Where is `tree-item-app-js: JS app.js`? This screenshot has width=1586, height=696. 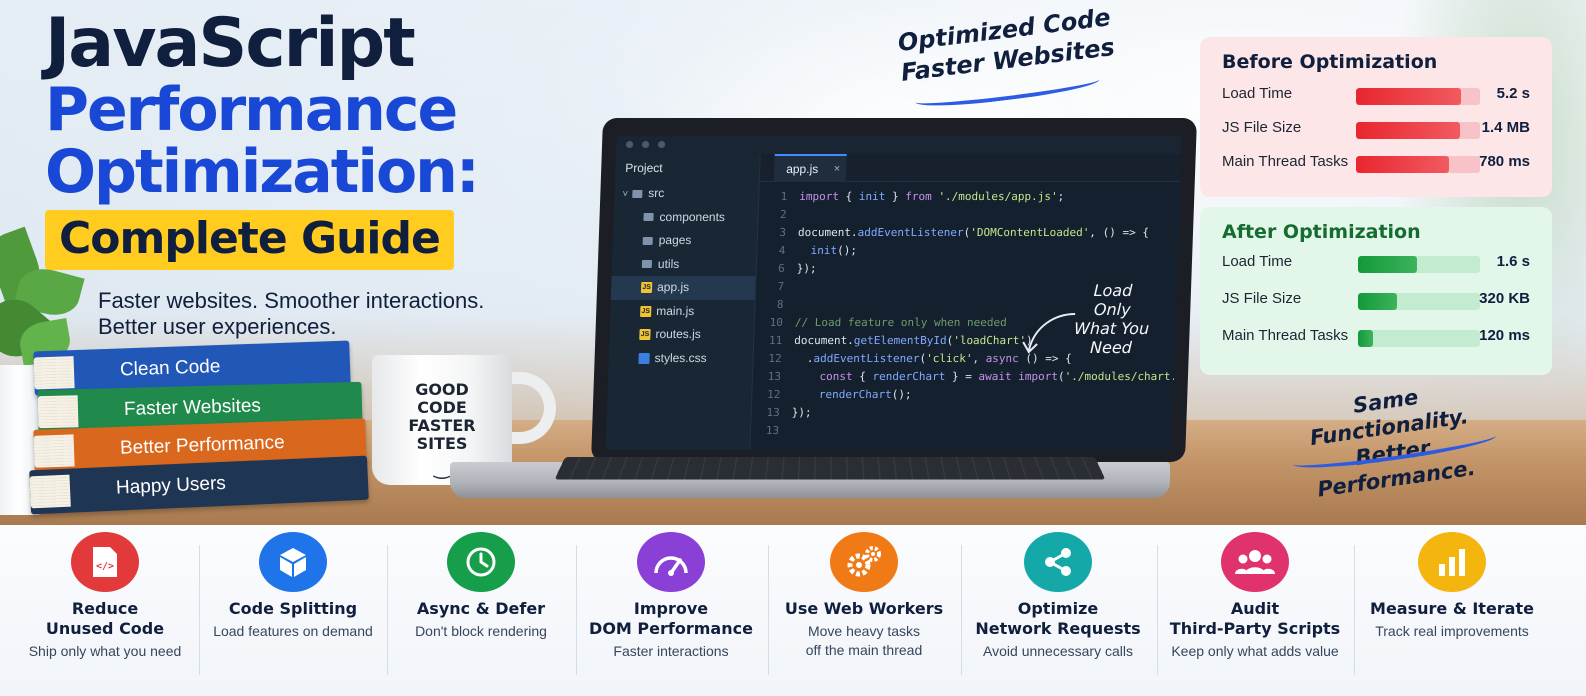
tree-item-app-js: JS app.js is located at coordinates (683, 288).